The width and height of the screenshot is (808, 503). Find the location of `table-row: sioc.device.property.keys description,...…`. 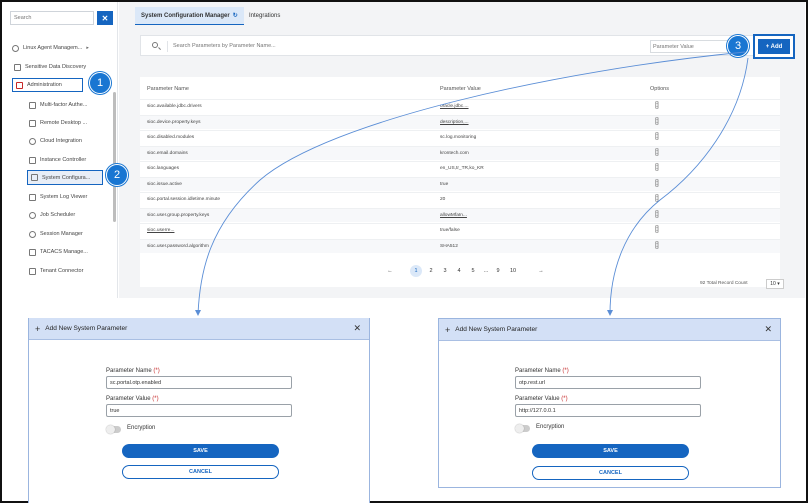

table-row: sioc.device.property.keys description,...… is located at coordinates (460, 121).